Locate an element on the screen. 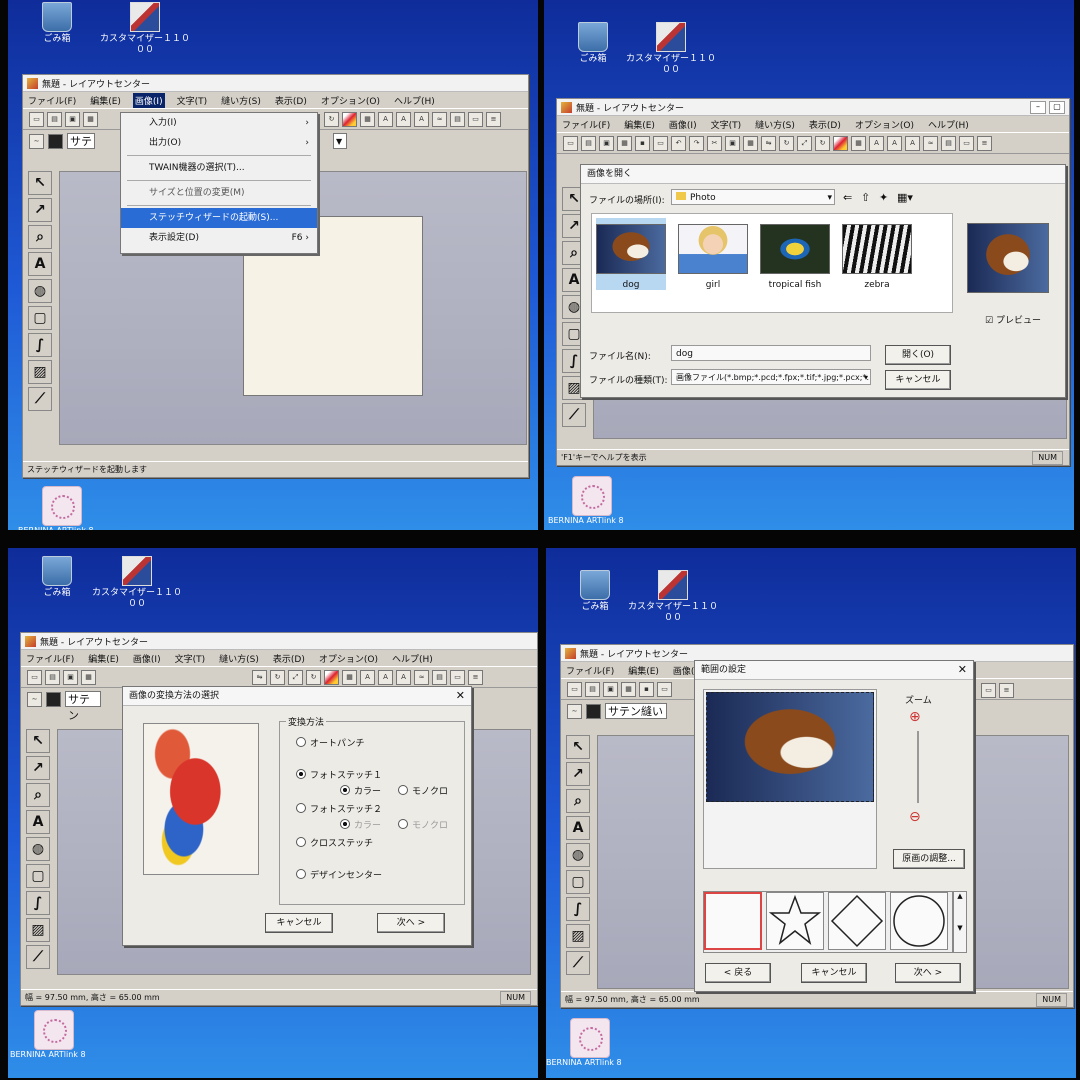 This screenshot has height=1080, width=1080. menu-text: 文字(T) is located at coordinates (190, 658).